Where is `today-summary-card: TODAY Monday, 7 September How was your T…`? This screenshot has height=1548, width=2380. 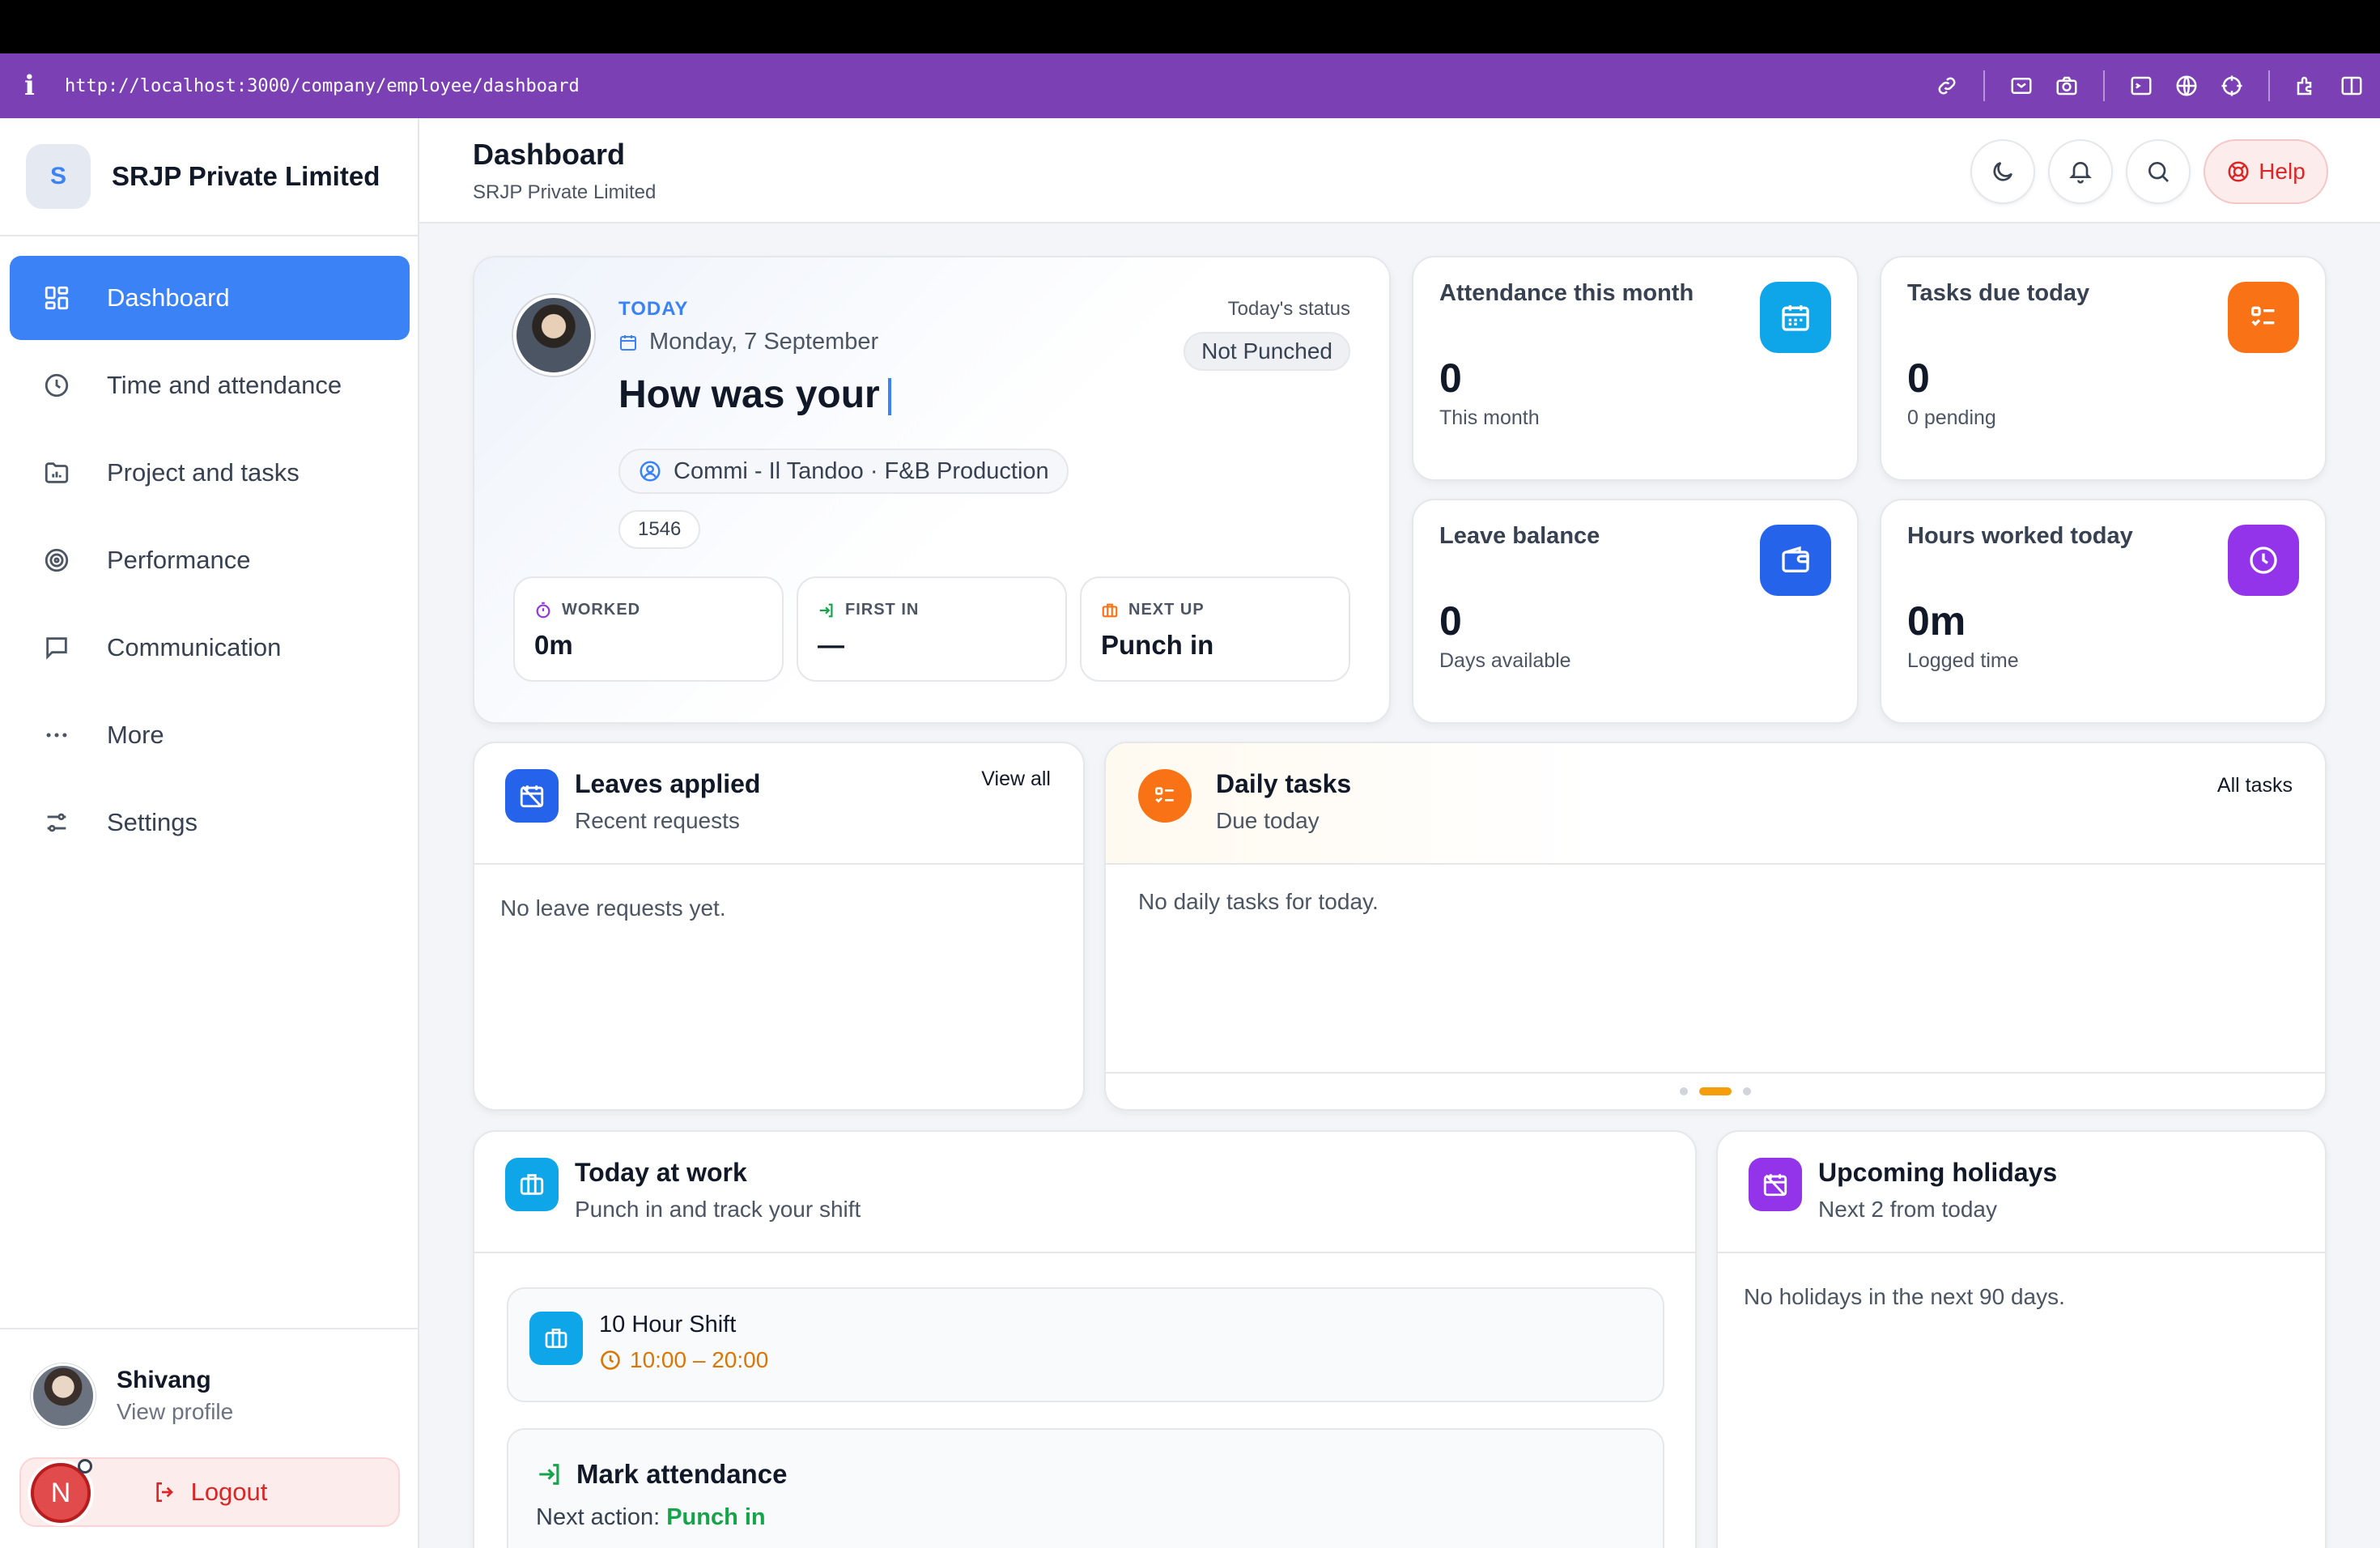 today-summary-card: TODAY Monday, 7 September How was your T… is located at coordinates (932, 490).